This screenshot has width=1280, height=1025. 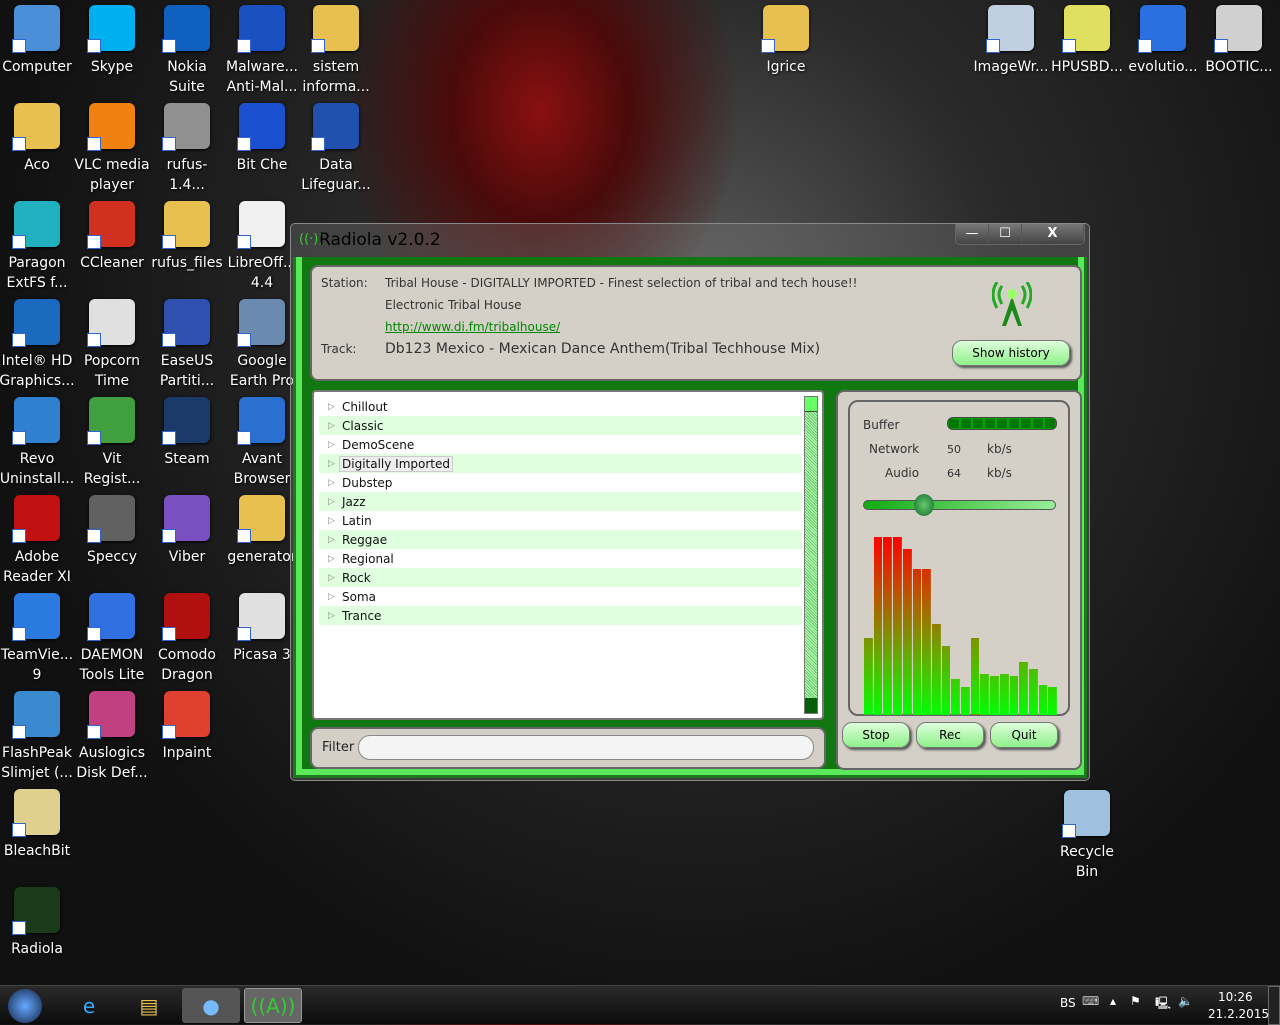 I want to click on desktop-icon: Viber, so click(x=187, y=544).